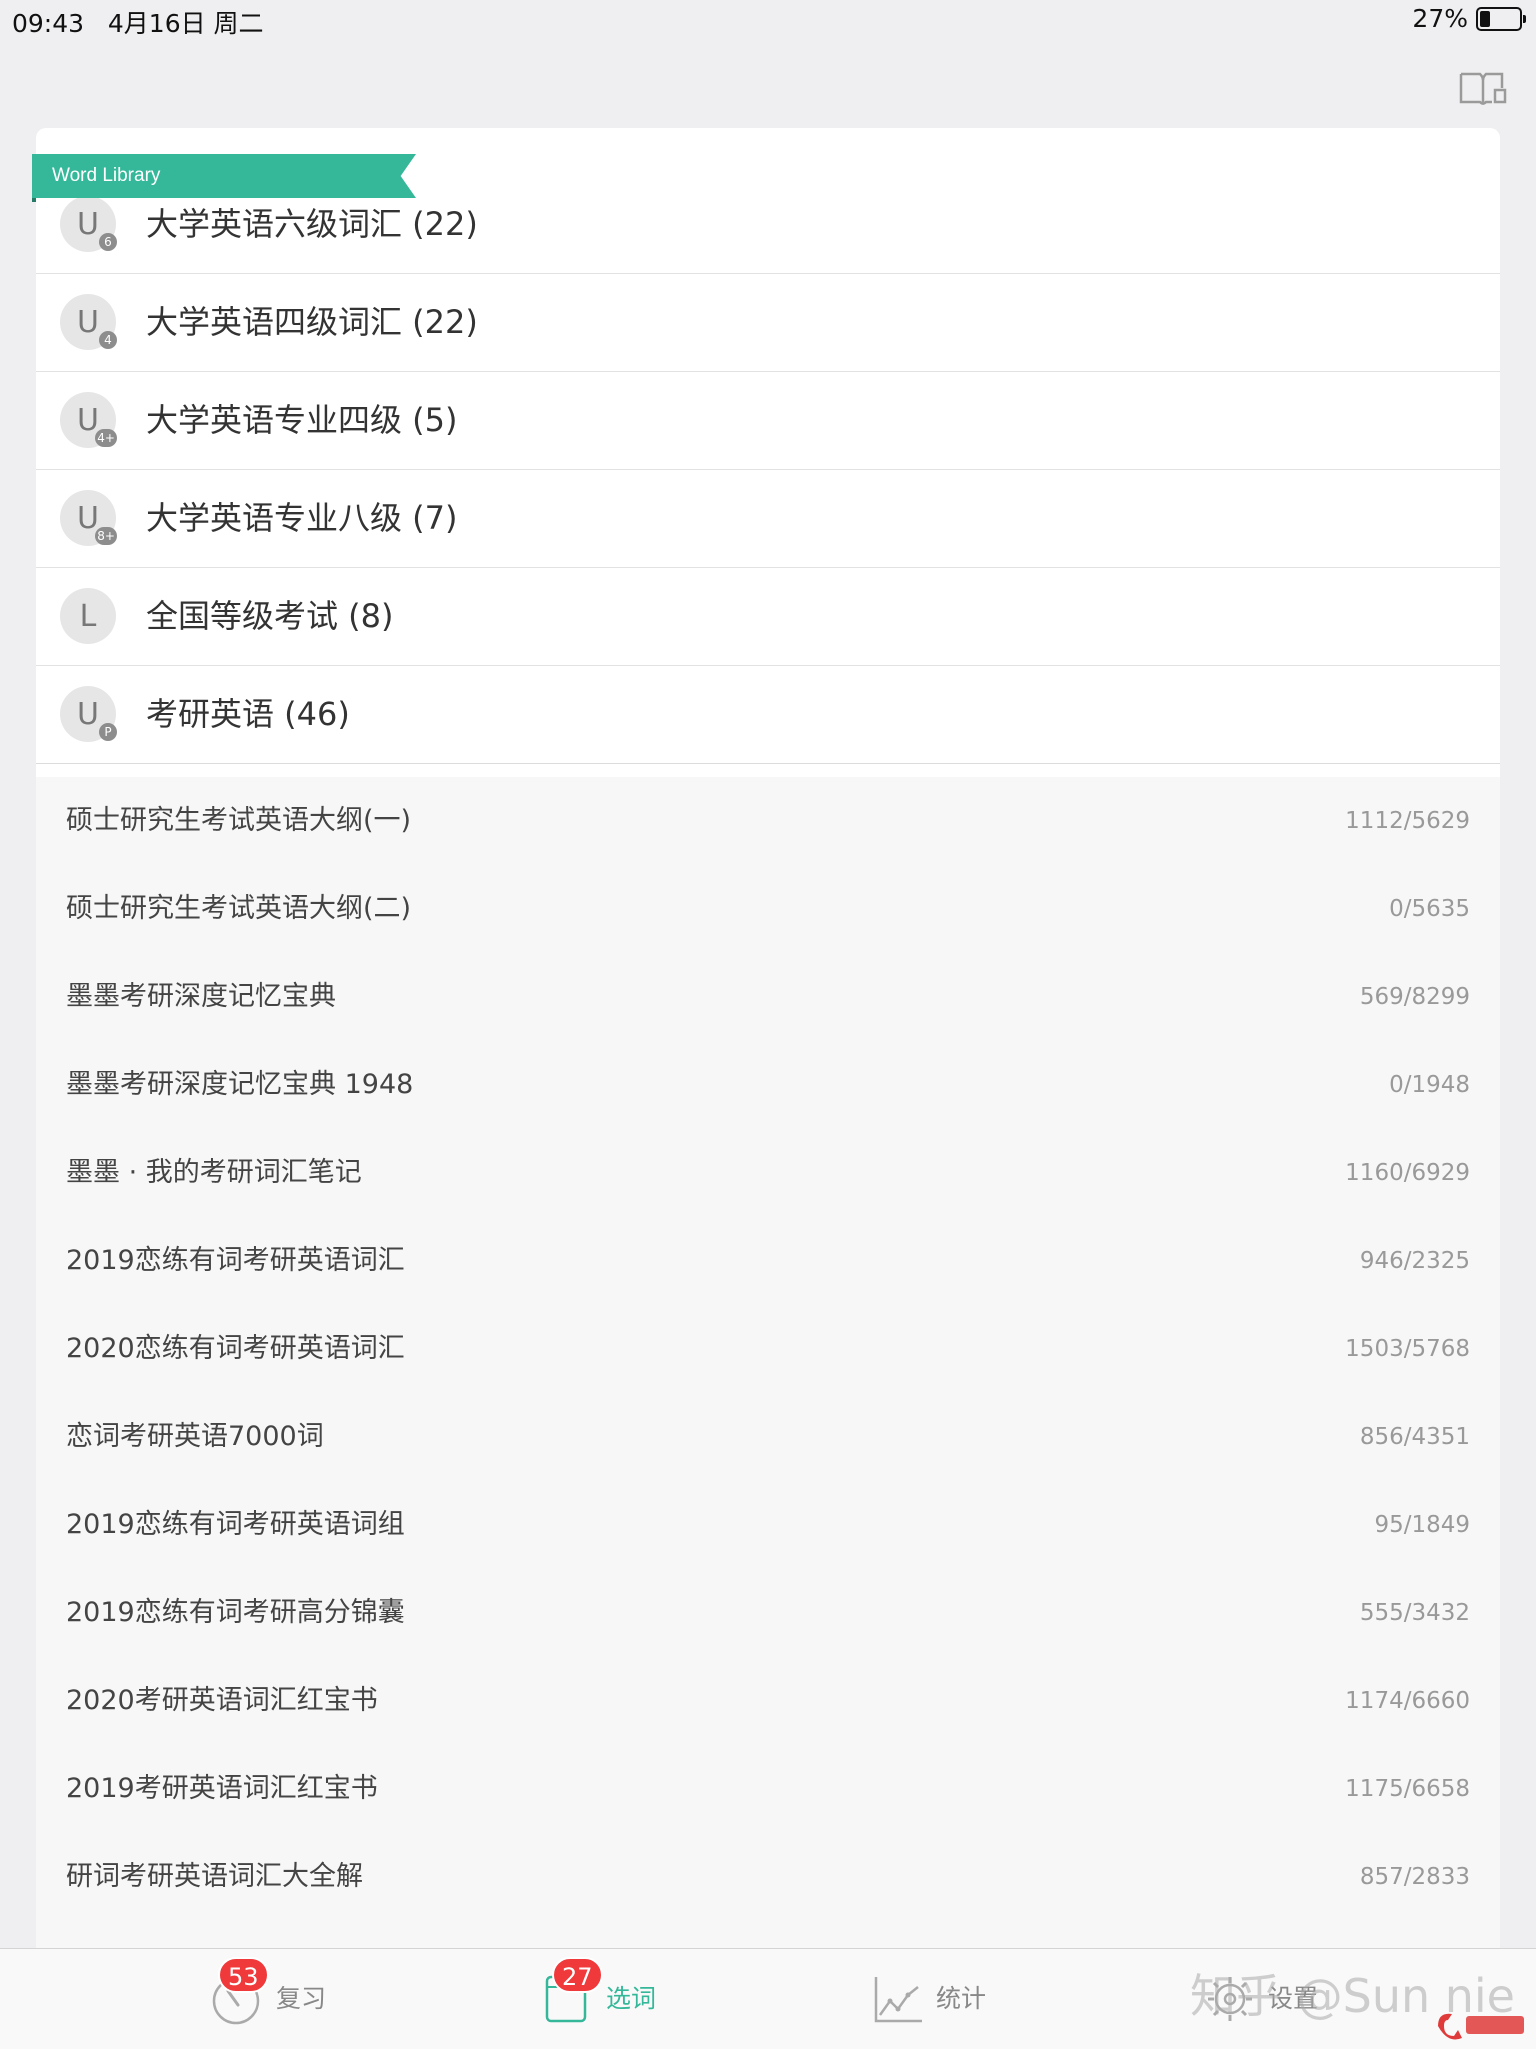 This screenshot has width=1536, height=2049. I want to click on status-date: 4月16日 周二, so click(185, 23).